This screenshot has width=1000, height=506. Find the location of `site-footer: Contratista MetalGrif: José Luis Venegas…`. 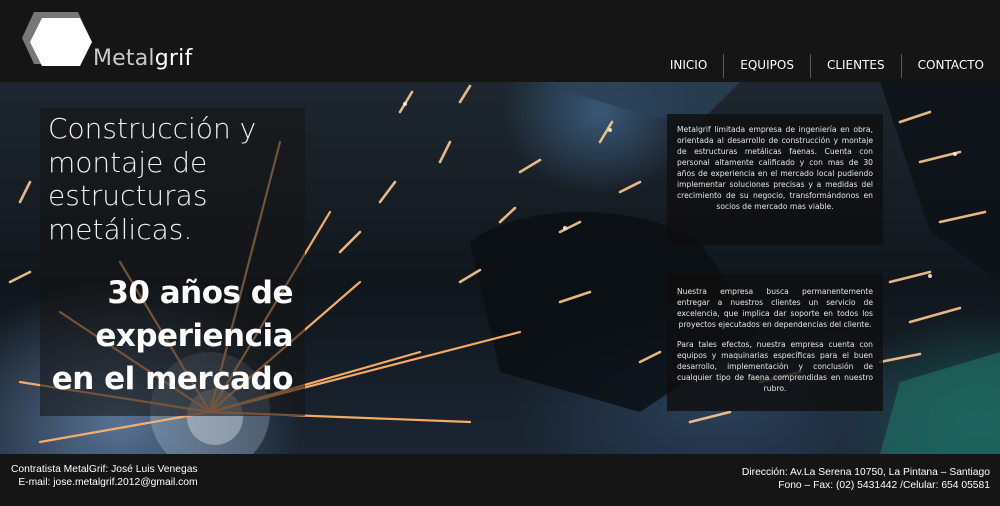

site-footer: Contratista MetalGrif: José Luis Venegas… is located at coordinates (500, 480).